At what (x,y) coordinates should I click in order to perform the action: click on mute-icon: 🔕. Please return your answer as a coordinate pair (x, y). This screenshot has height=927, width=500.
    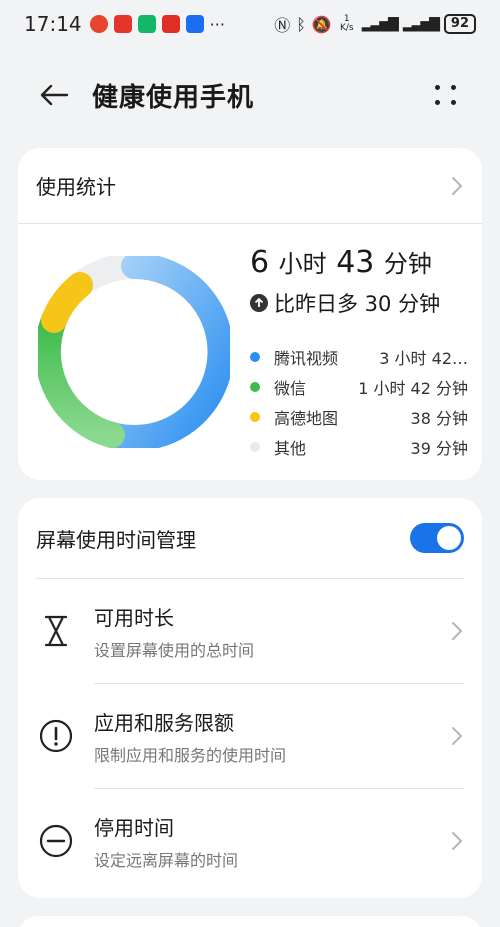
    Looking at the image, I should click on (321, 24).